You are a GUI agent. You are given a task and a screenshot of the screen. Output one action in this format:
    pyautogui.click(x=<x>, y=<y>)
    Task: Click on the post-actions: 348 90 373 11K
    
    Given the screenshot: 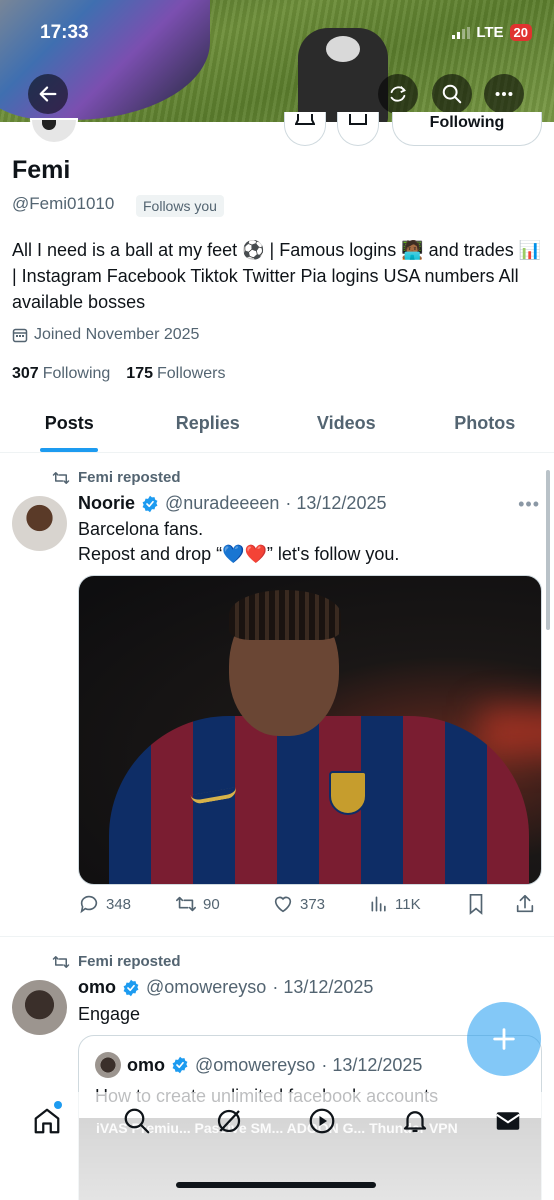 What is the action you would take?
    pyautogui.click(x=310, y=904)
    